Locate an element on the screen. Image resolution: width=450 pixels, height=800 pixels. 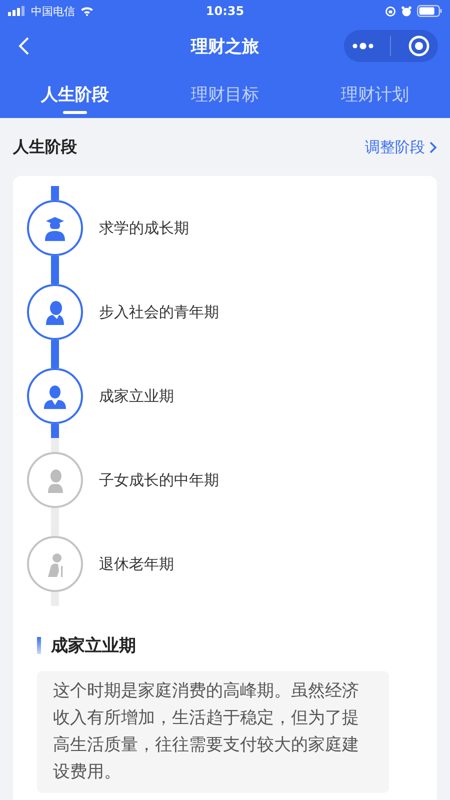
signal-icon is located at coordinates (17, 11).